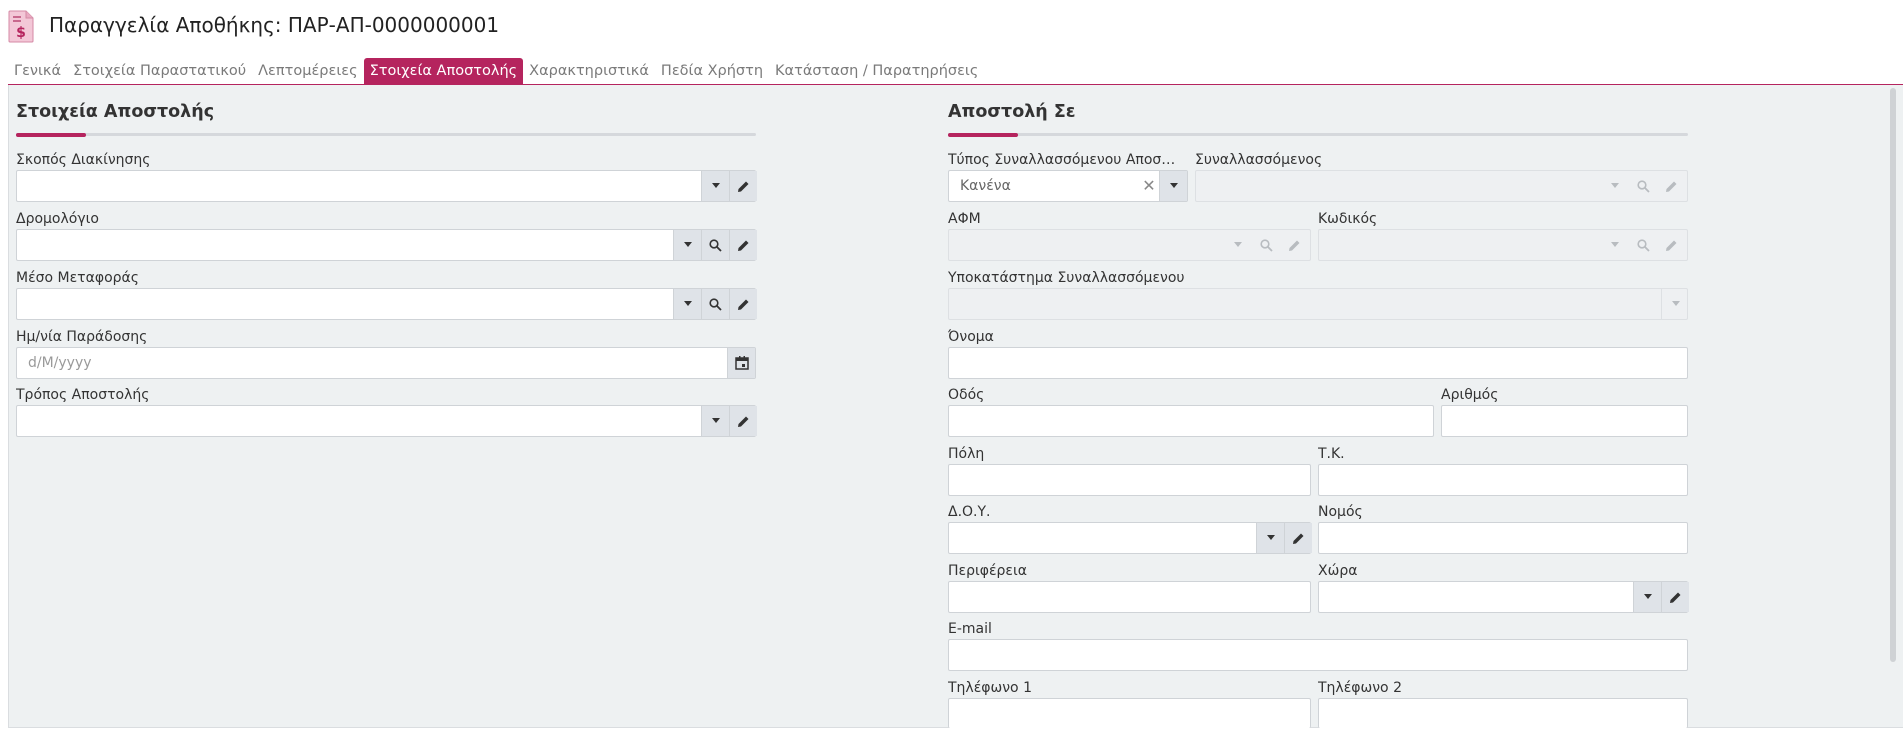  Describe the element at coordinates (1129, 245) in the screenshot. I see `vat-select` at that location.